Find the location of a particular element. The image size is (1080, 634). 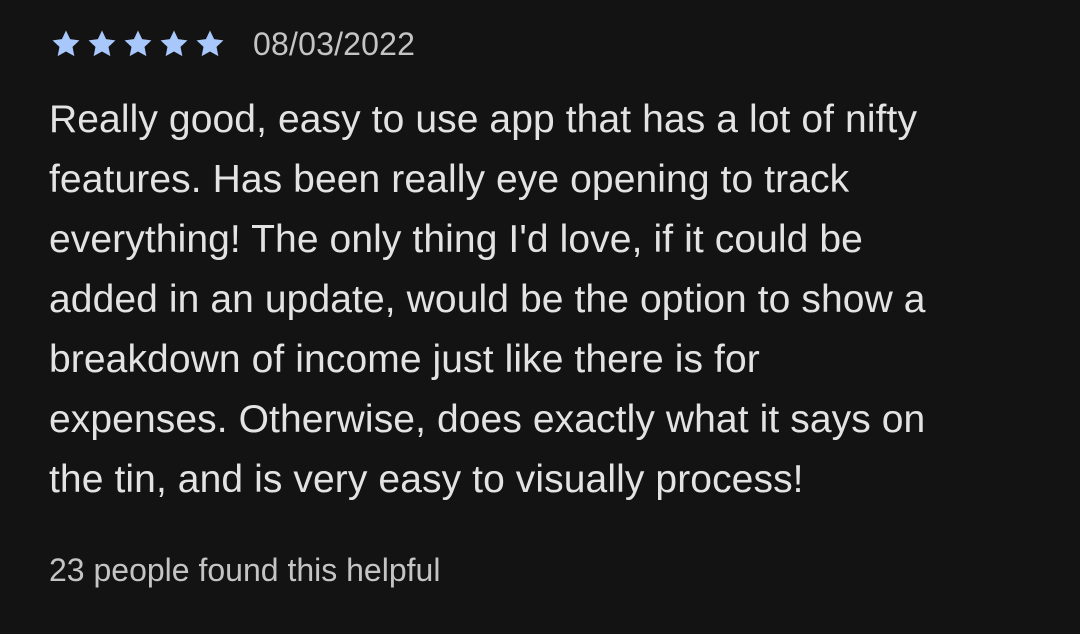

rating-row: 08/03/2022 is located at coordinates (349, 44).